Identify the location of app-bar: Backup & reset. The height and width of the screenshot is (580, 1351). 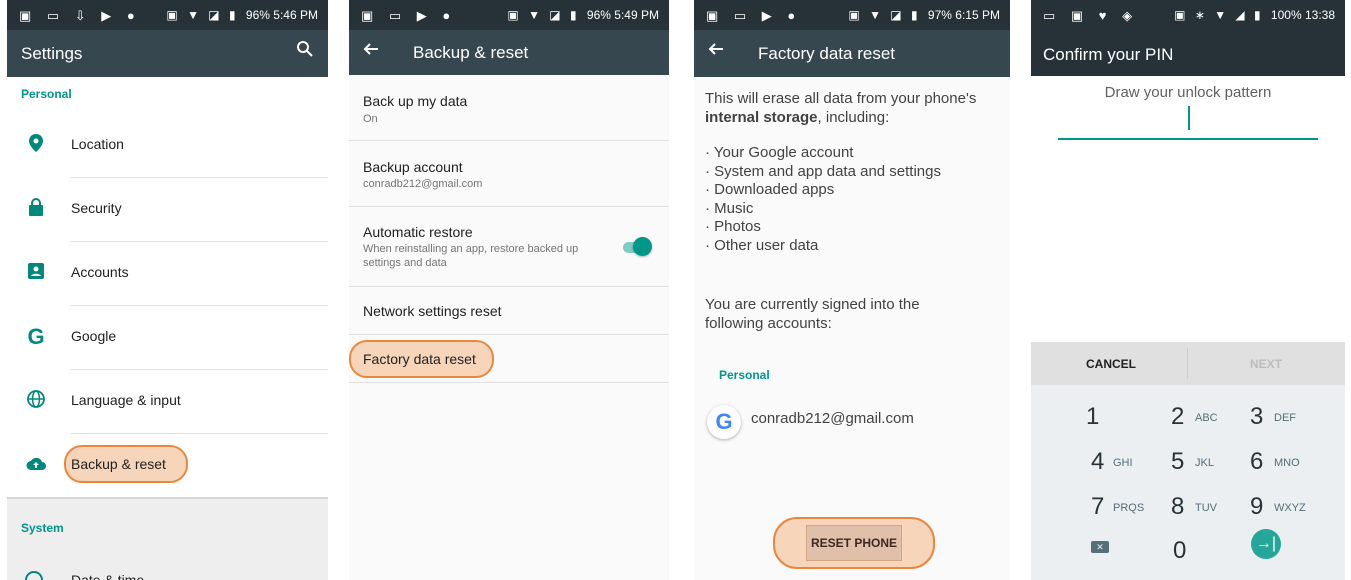
(509, 52).